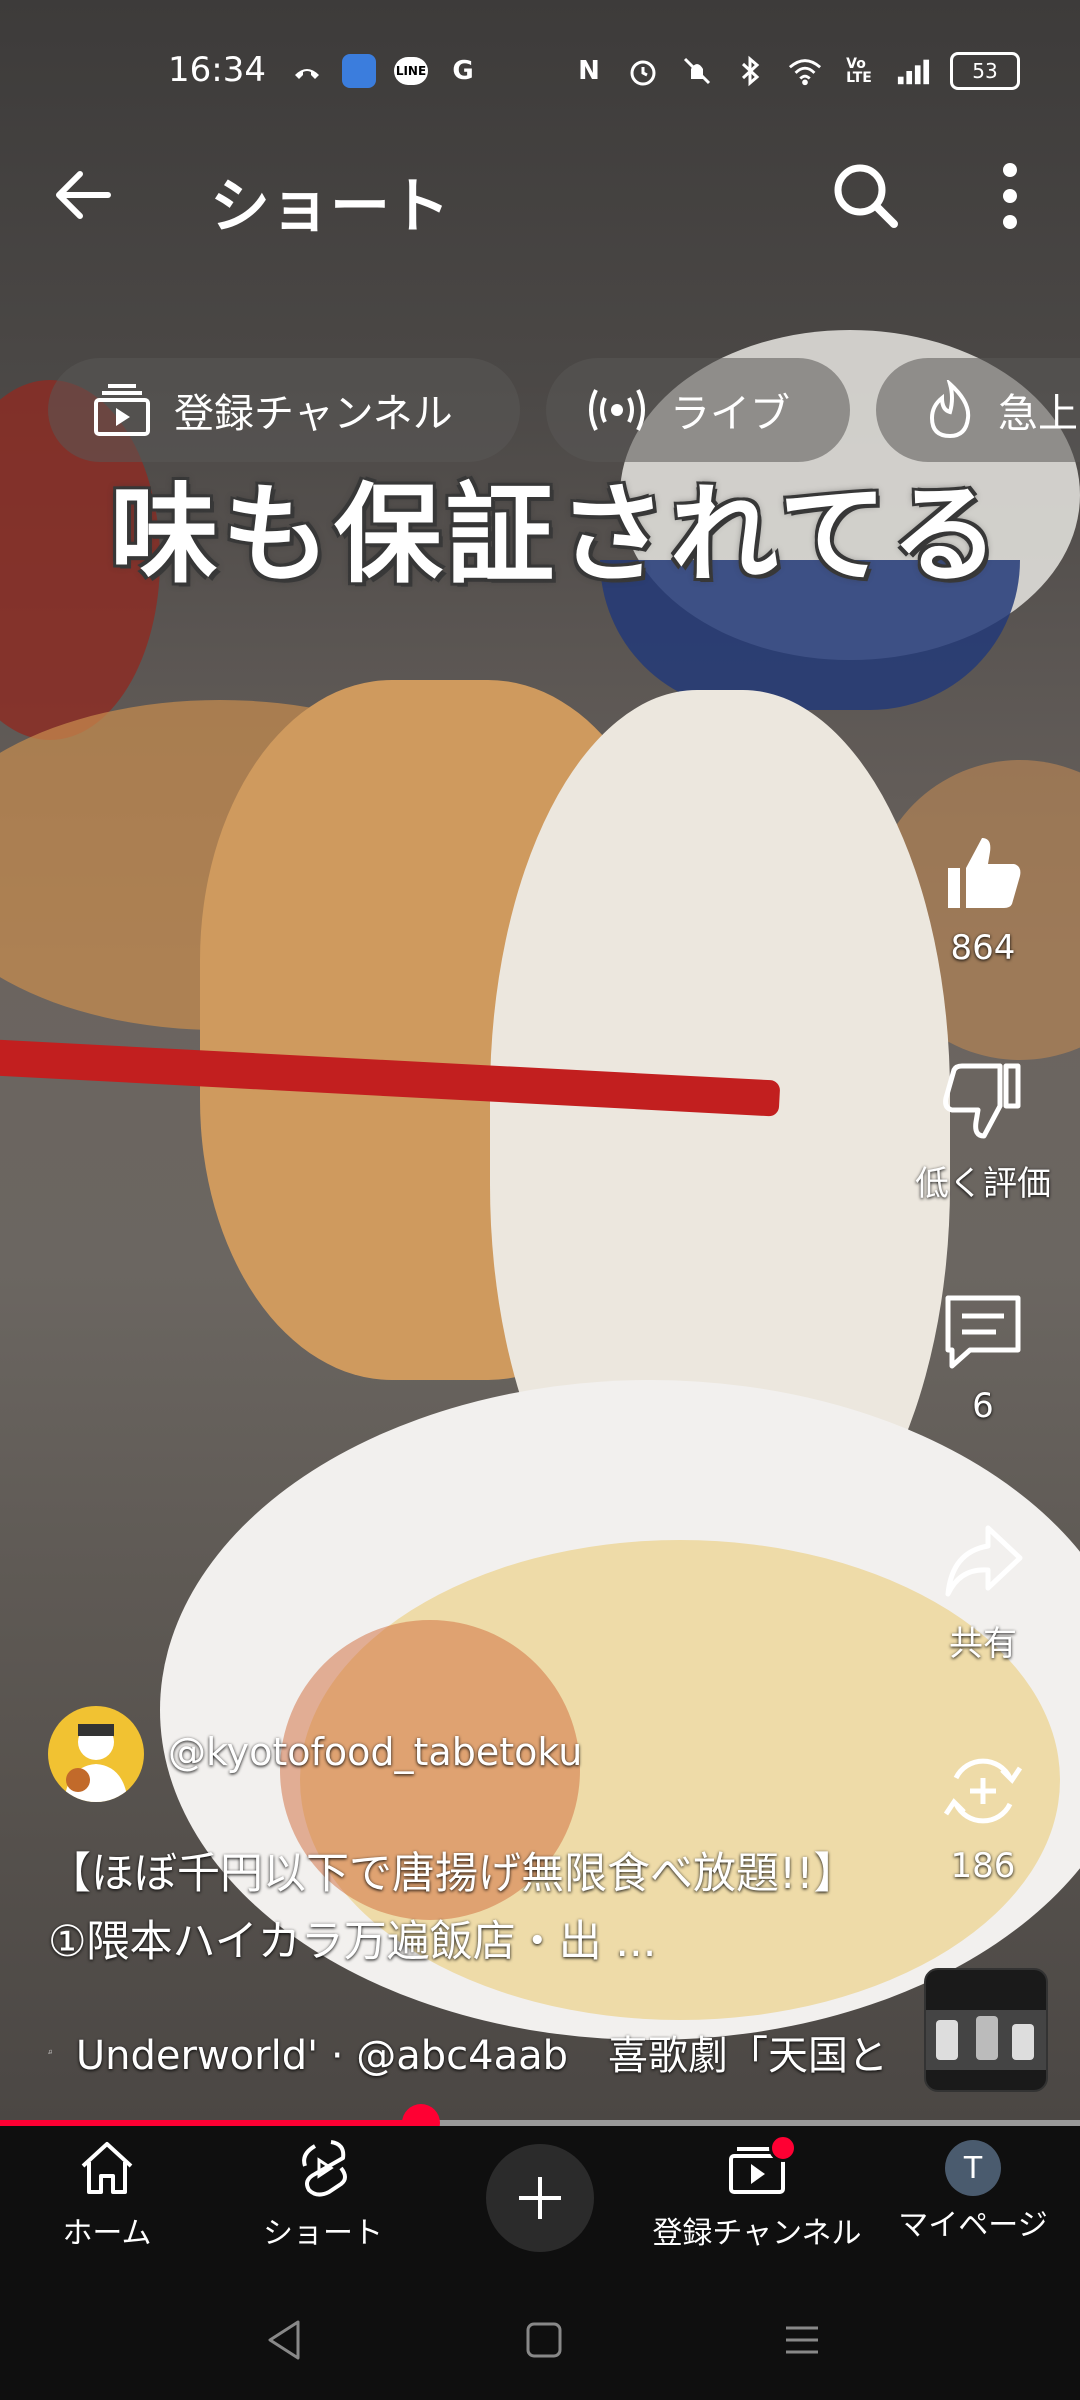  I want to click on nav-mypage-label: マイページ, so click(973, 2225).